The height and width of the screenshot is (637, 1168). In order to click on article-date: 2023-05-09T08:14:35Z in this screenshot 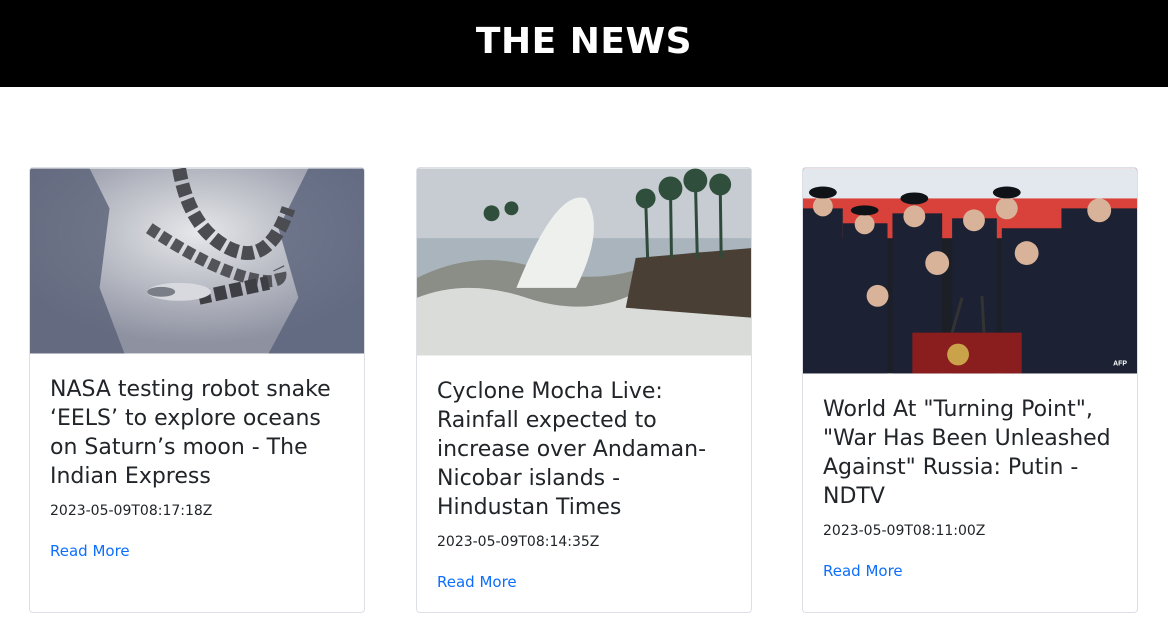, I will do `click(518, 542)`.